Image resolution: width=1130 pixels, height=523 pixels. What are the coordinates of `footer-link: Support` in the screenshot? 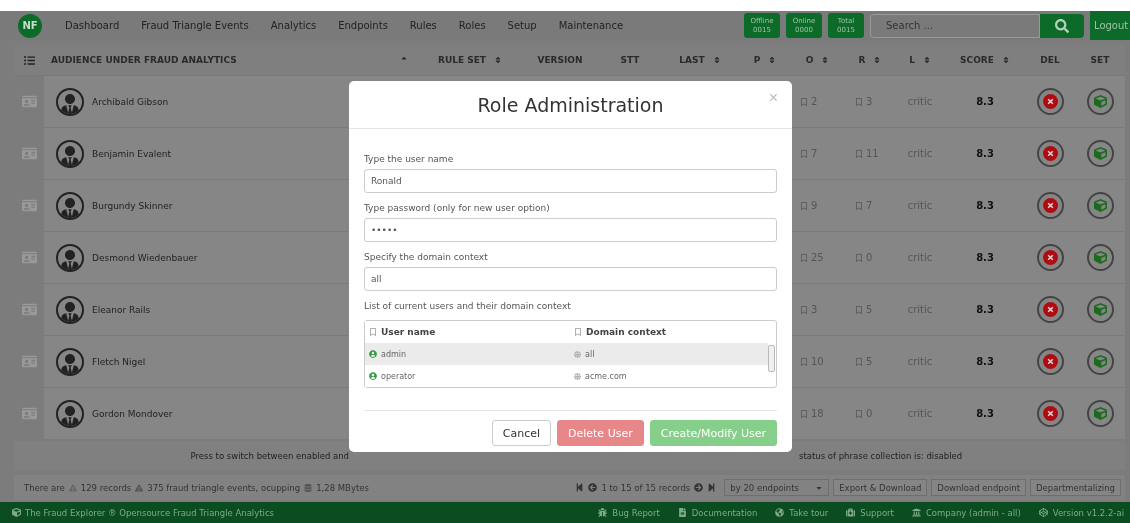 It's located at (870, 512).